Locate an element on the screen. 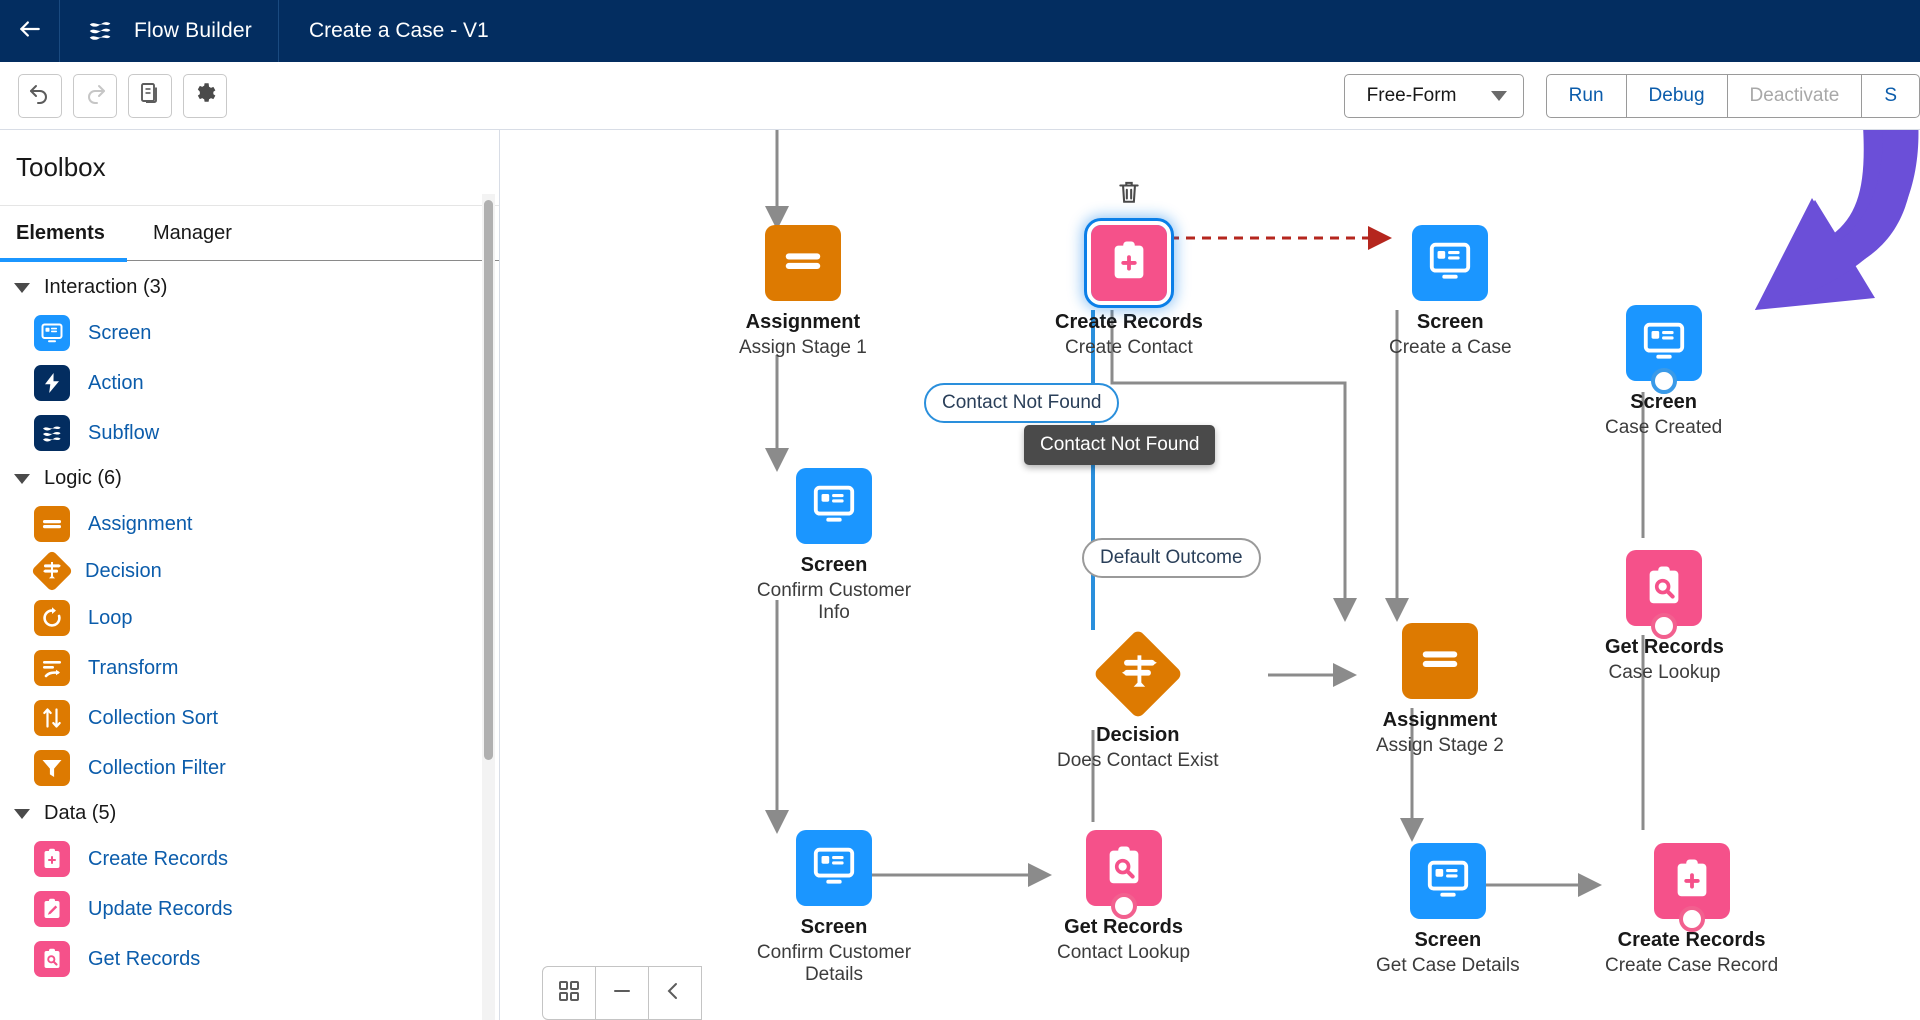 This screenshot has height=1020, width=1920. sidebar-item-collection-filter: Collection Filter is located at coordinates (249, 768).